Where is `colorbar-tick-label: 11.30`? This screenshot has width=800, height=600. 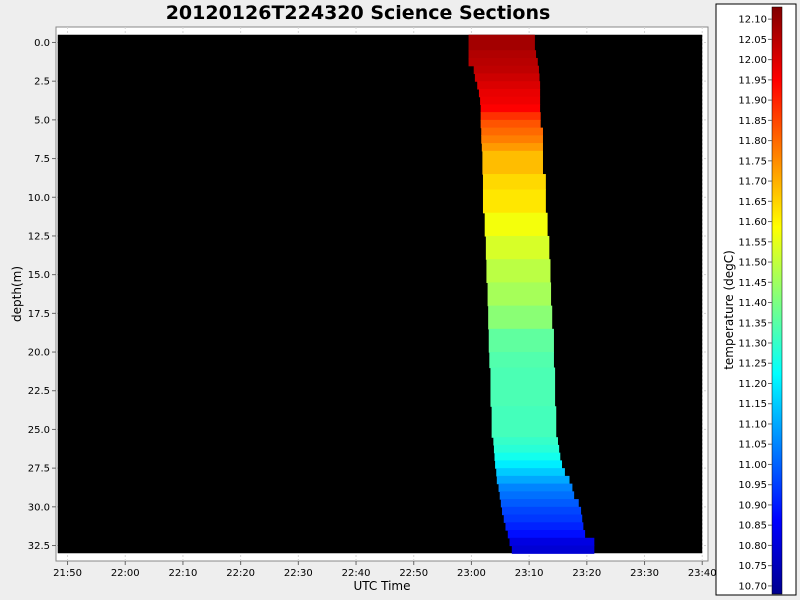 colorbar-tick-label: 11.30 is located at coordinates (752, 344).